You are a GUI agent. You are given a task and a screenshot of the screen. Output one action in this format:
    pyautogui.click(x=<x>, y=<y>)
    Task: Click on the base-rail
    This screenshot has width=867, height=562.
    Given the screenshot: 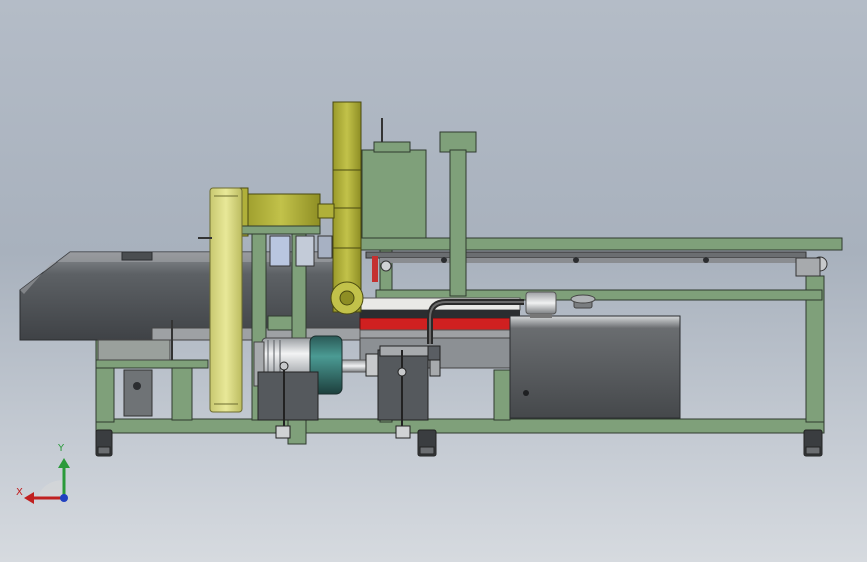 What is the action you would take?
    pyautogui.click(x=460, y=426)
    